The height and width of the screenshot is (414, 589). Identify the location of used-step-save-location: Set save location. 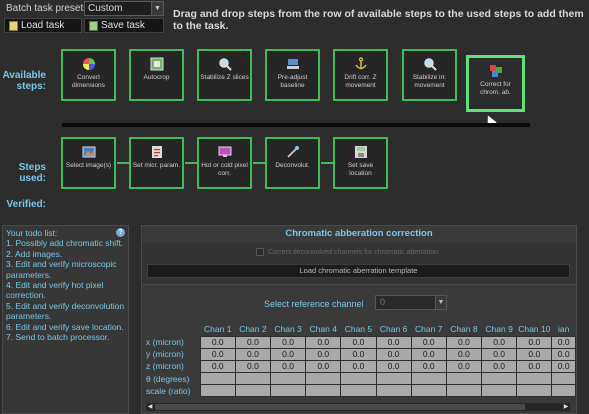
(360, 163).